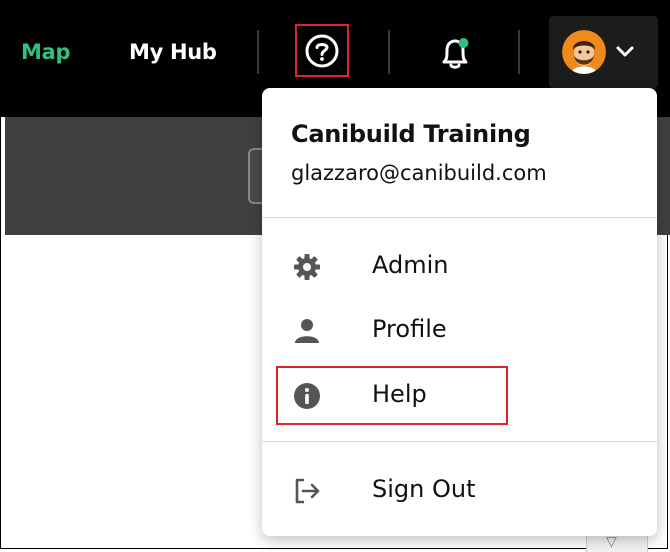 This screenshot has height=552, width=670. I want to click on avatar, so click(584, 52).